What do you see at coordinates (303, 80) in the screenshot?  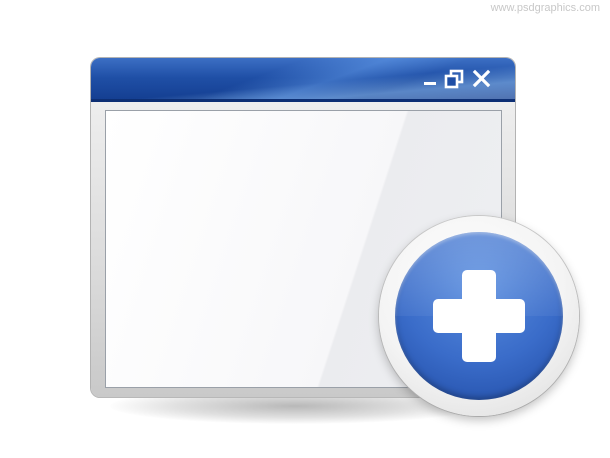 I see `window-titlebar` at bounding box center [303, 80].